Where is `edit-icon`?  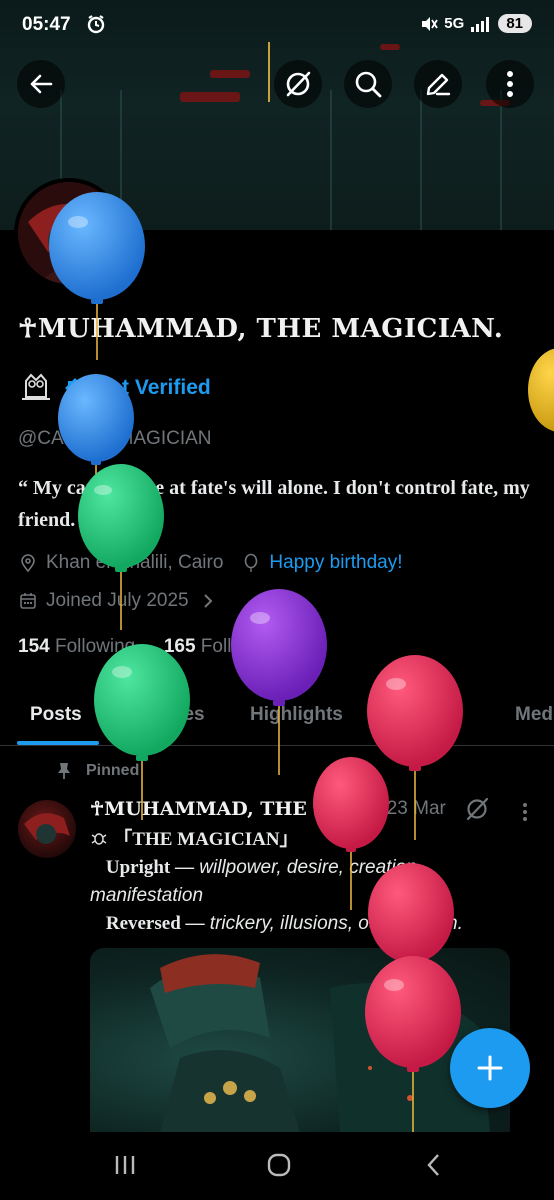
edit-icon is located at coordinates (438, 84).